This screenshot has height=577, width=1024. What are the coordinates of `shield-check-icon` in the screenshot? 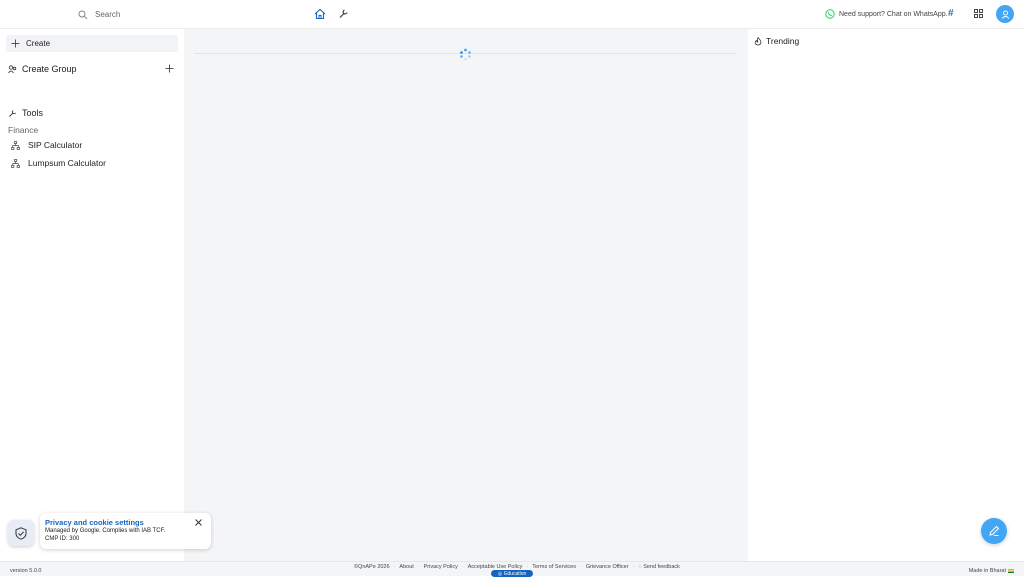 It's located at (21, 533).